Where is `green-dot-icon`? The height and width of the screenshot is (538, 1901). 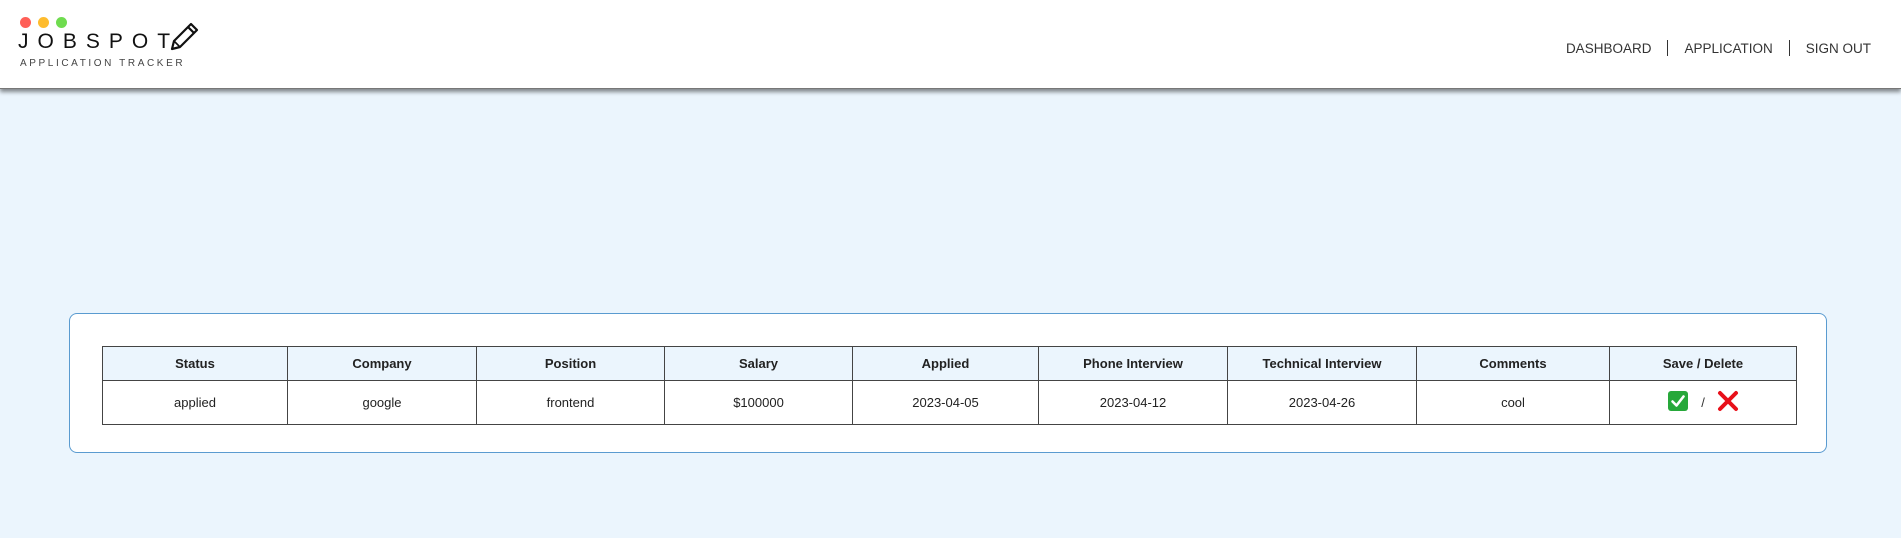 green-dot-icon is located at coordinates (61, 22).